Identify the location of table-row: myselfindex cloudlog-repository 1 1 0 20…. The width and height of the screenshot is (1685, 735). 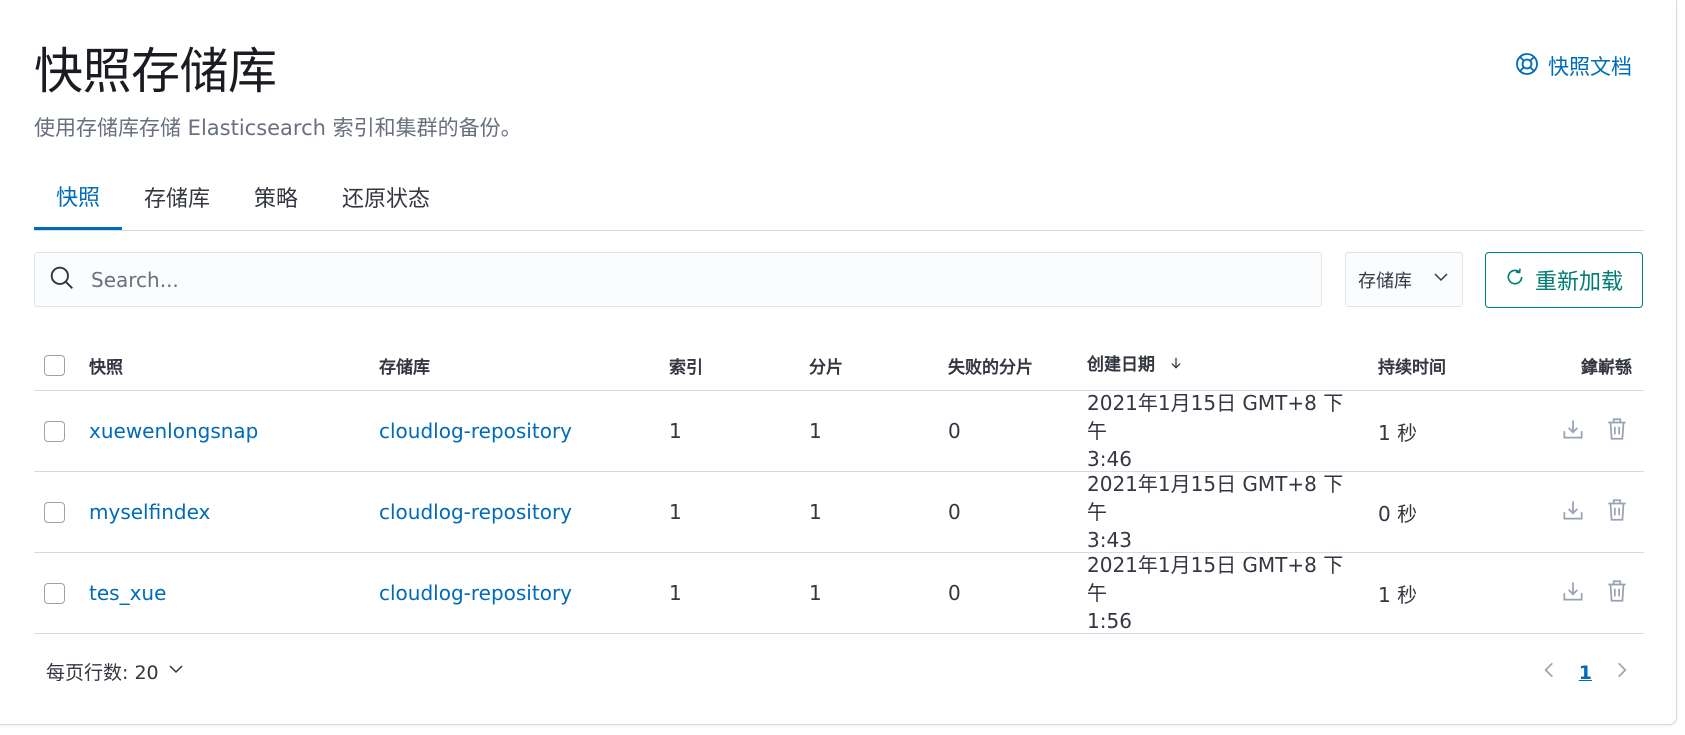
(839, 512).